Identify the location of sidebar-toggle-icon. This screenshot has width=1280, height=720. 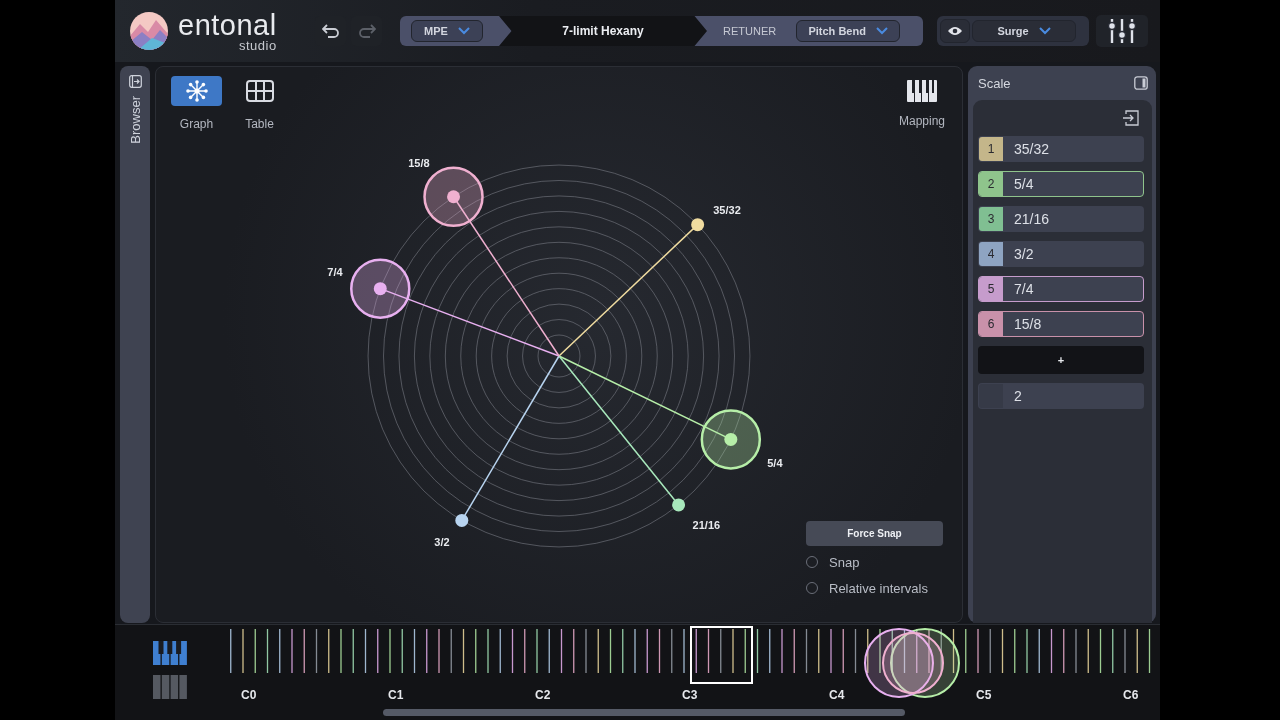
(1141, 83).